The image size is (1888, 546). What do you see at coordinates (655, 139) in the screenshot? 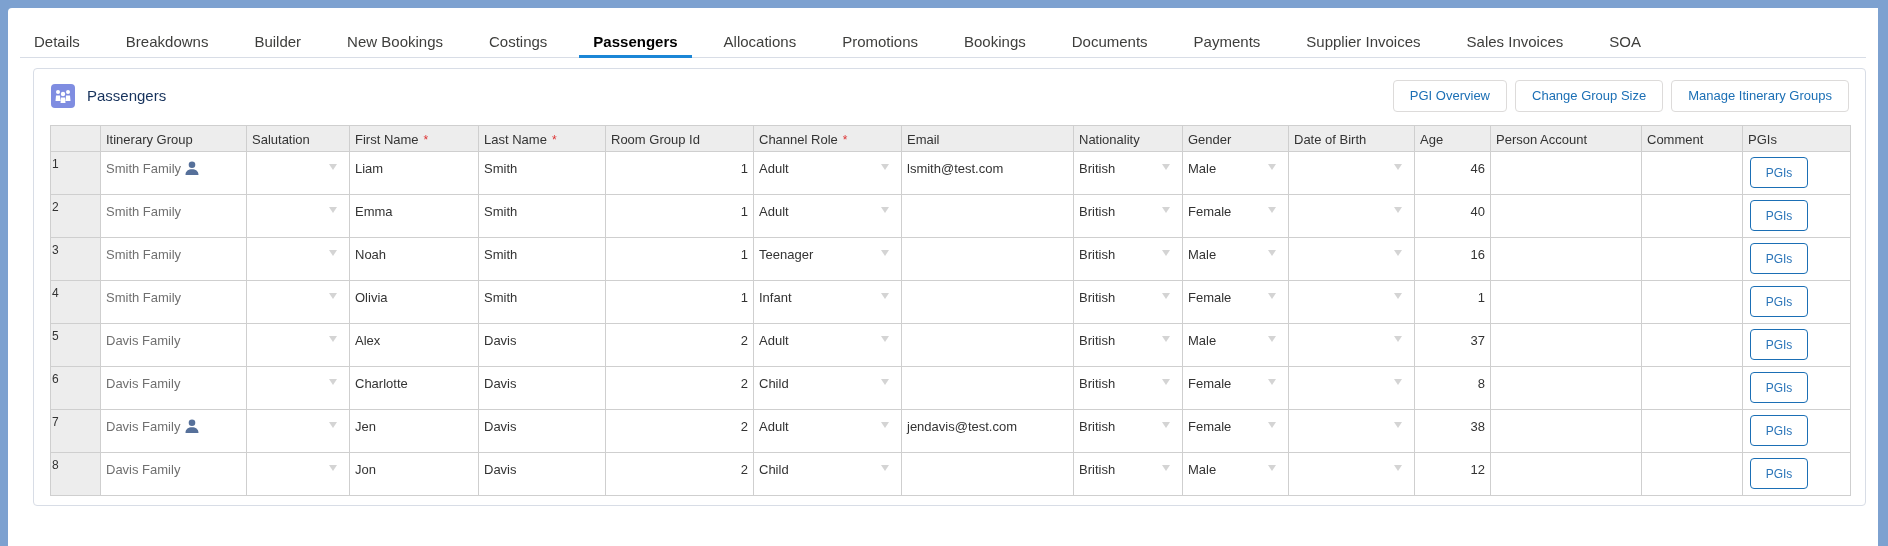
I see `column-header: Room Group Id` at bounding box center [655, 139].